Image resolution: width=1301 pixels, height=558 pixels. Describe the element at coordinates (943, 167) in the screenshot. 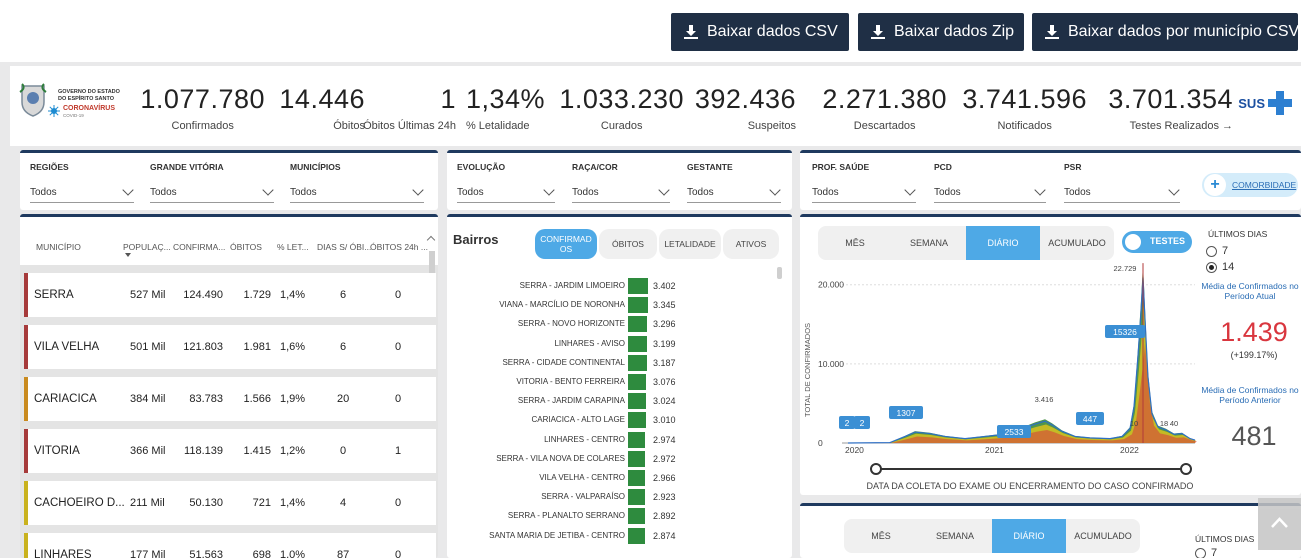

I see `filter-label: PCD` at that location.